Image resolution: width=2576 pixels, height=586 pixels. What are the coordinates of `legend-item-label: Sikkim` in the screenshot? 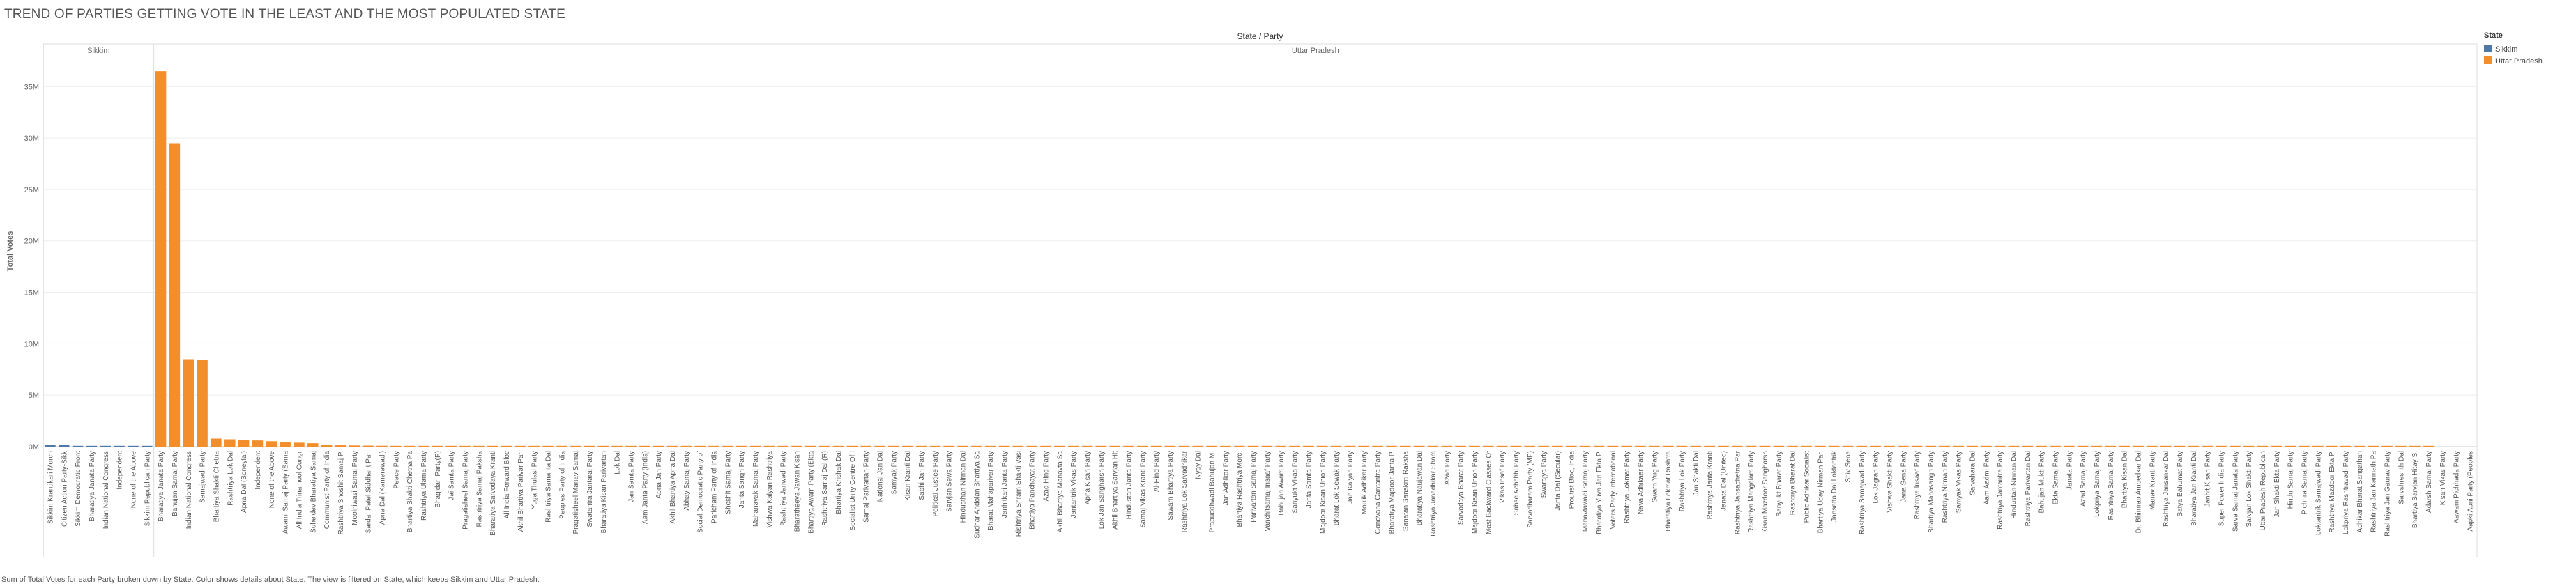 It's located at (2506, 49).